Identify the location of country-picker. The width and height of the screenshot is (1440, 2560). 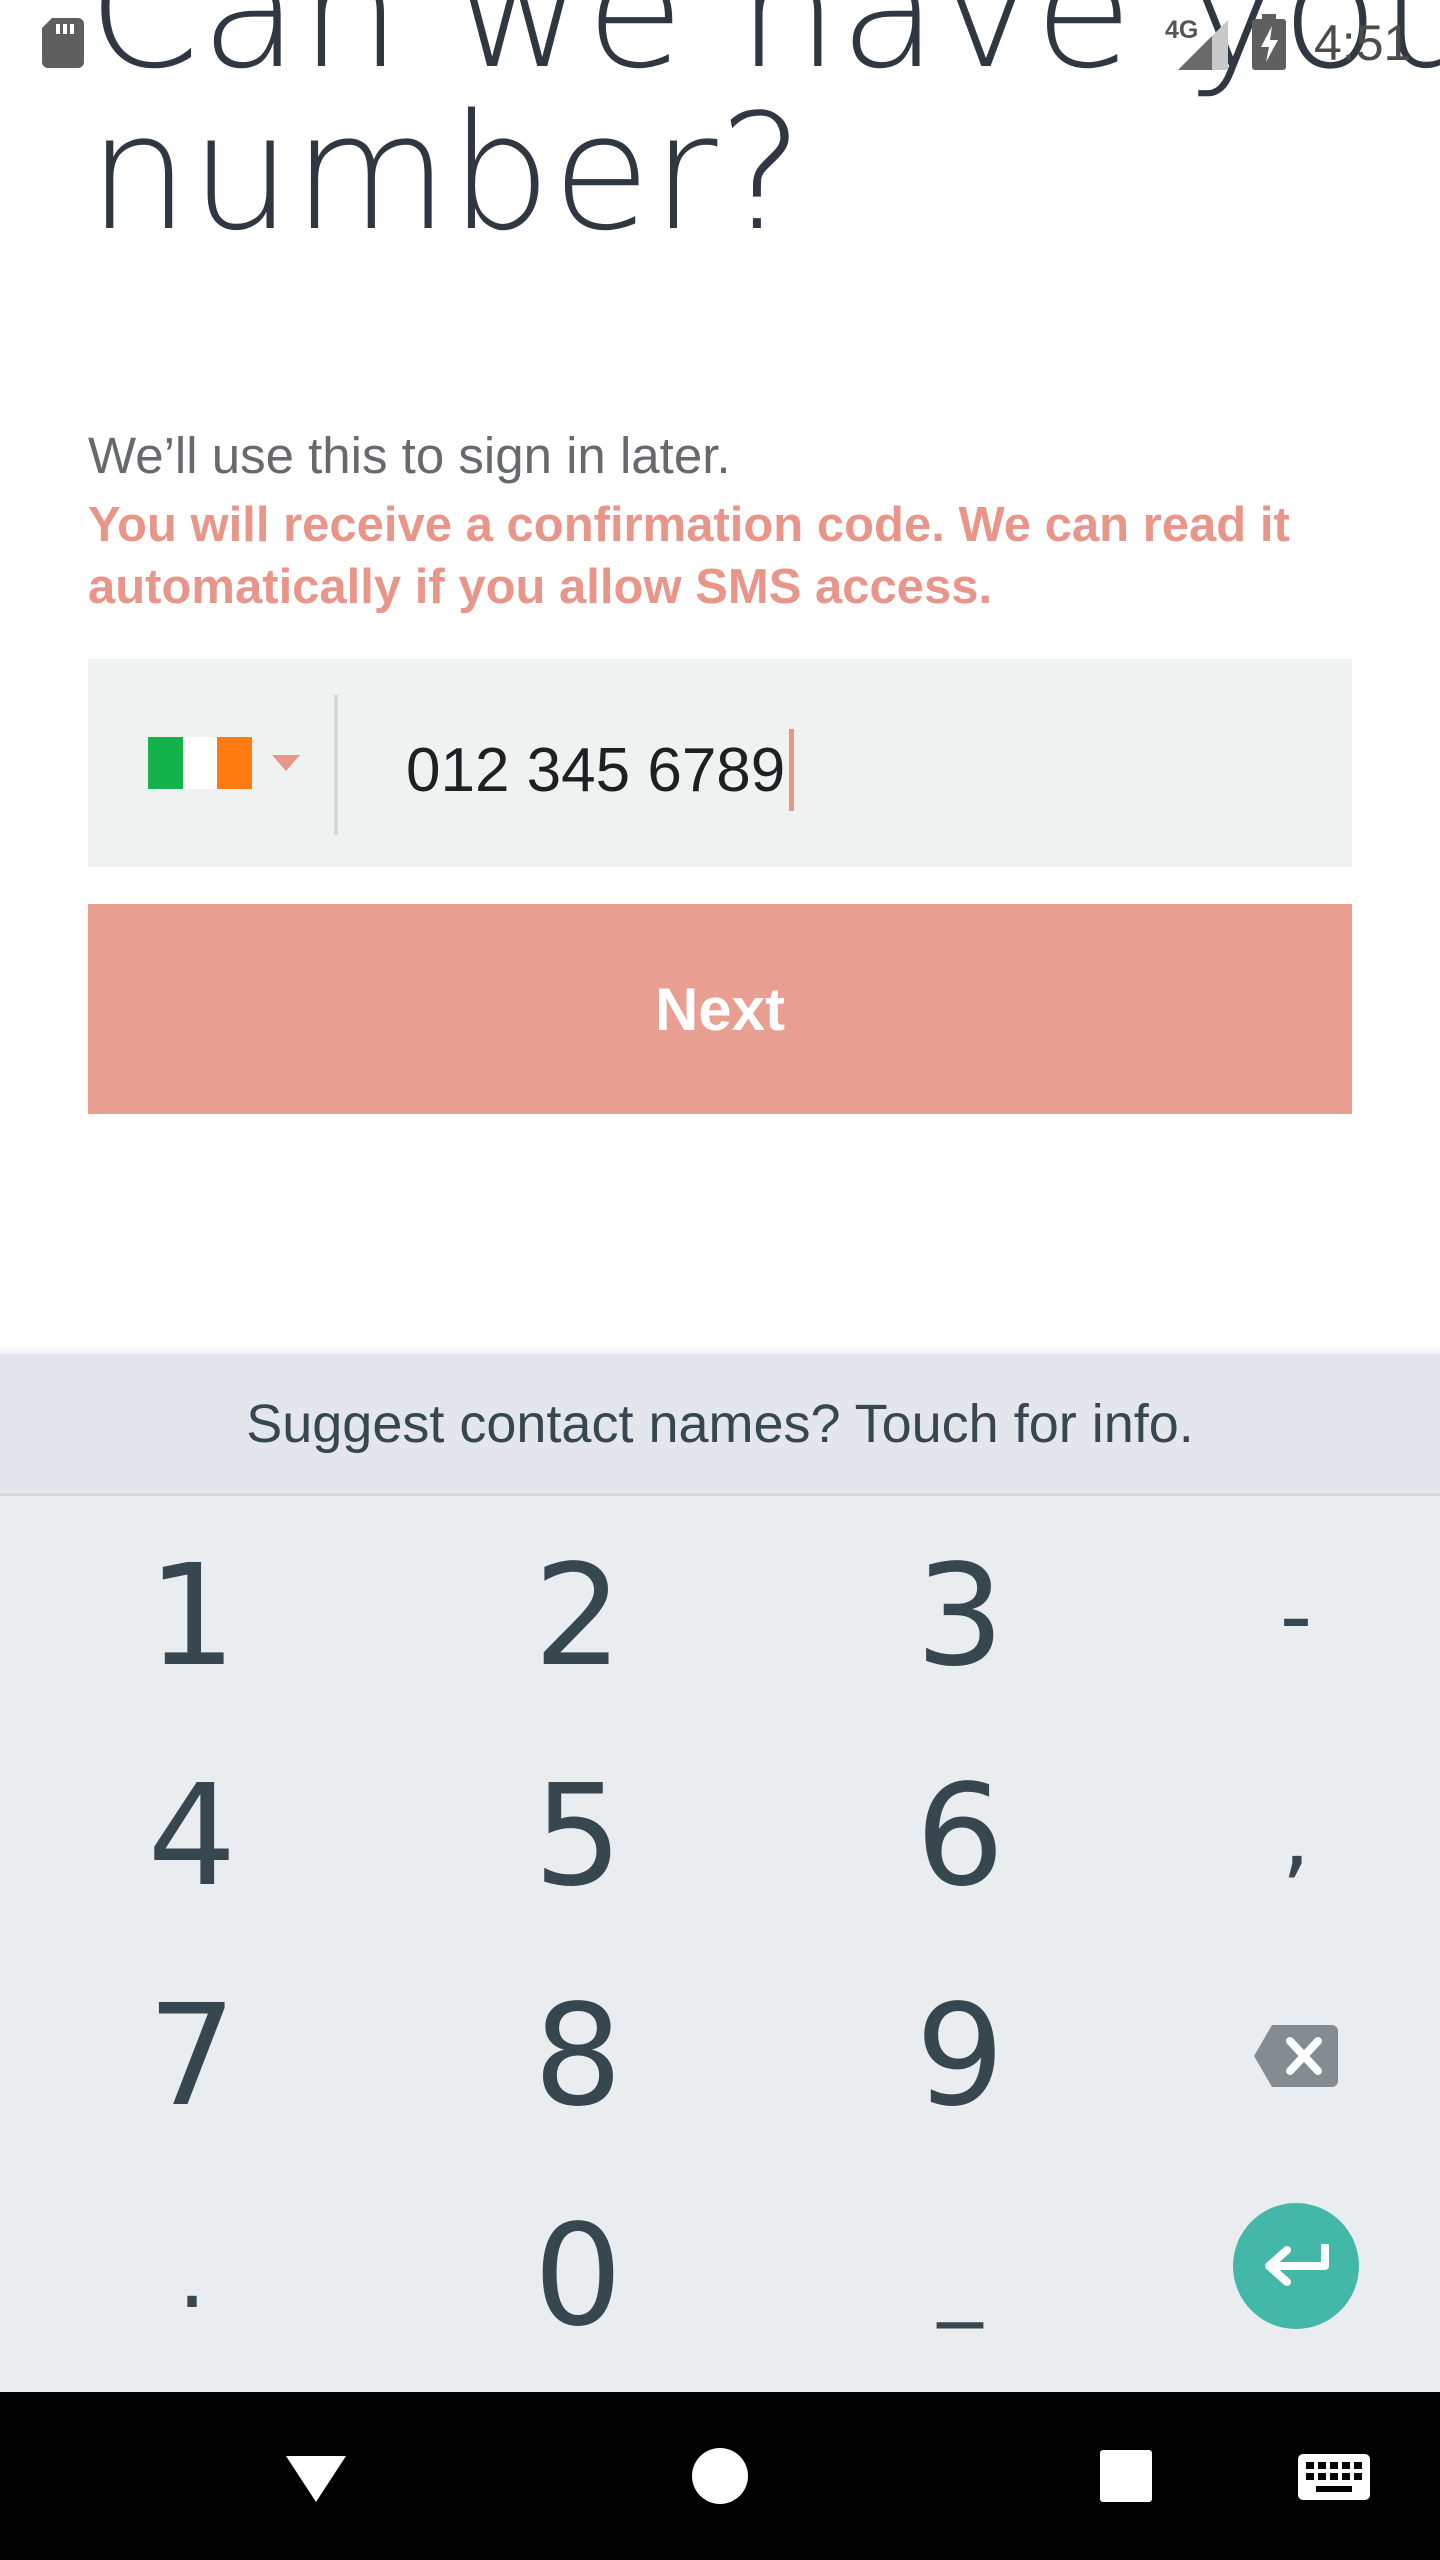
(228, 763).